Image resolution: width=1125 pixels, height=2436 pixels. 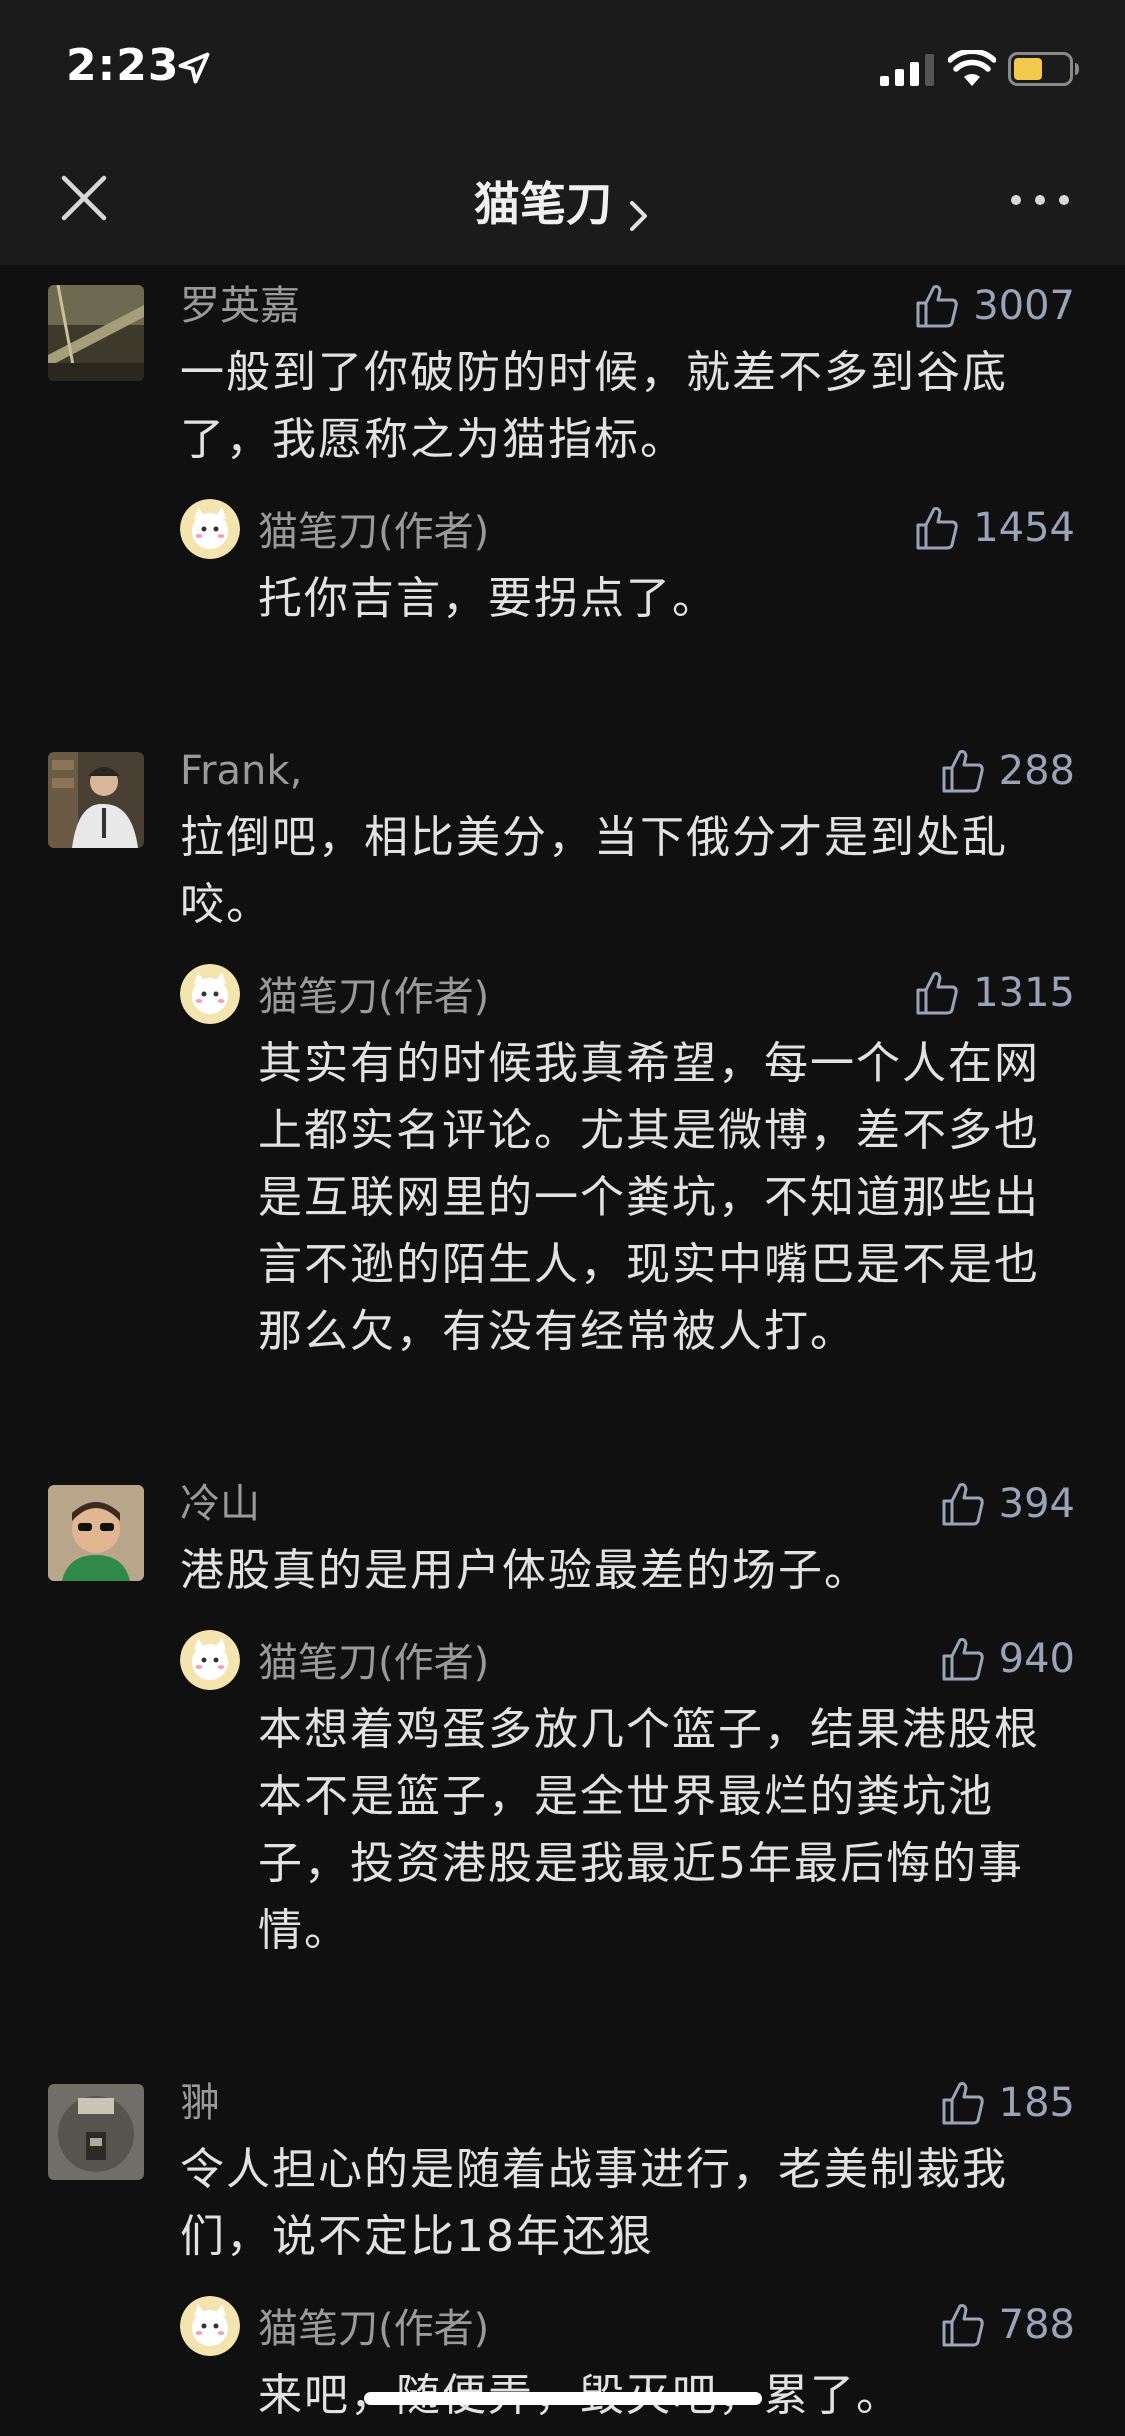 What do you see at coordinates (627, 306) in the screenshot?
I see `comment-header: 罗英嘉 3007` at bounding box center [627, 306].